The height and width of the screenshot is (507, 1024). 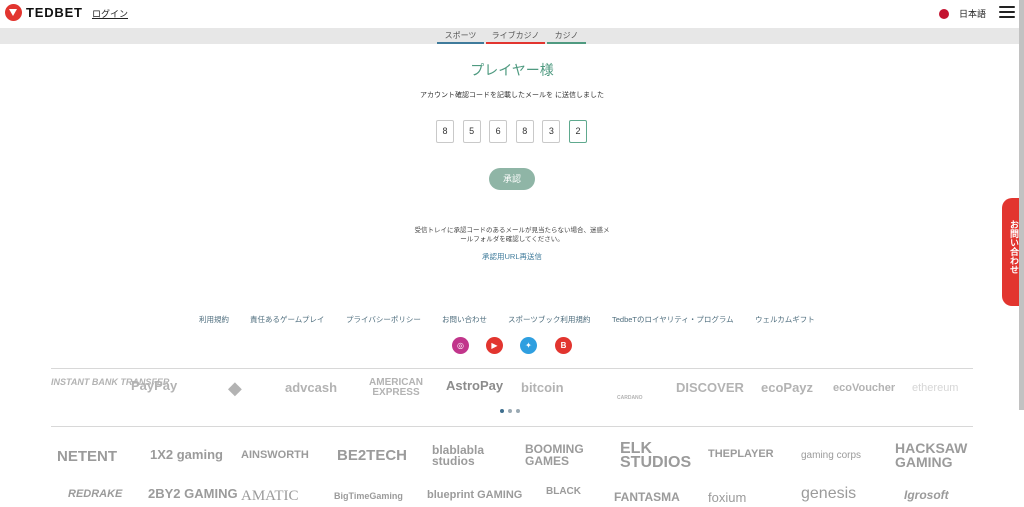 I want to click on provider-logo-redrake: REDRAKE, so click(x=95, y=494).